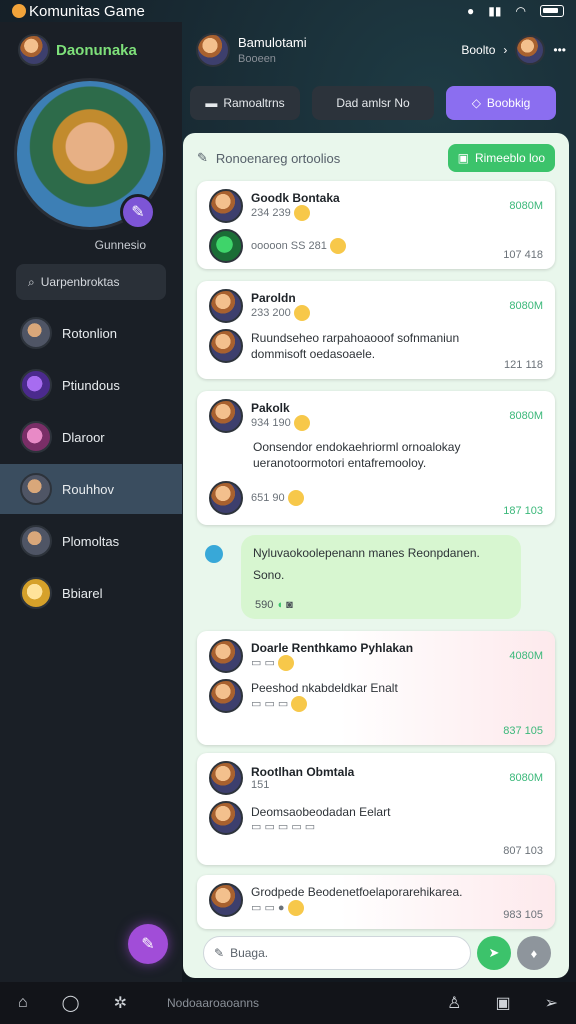 This screenshot has height=1024, width=576. I want to click on status-icons: ● ▮▮ ◠, so click(515, 11).